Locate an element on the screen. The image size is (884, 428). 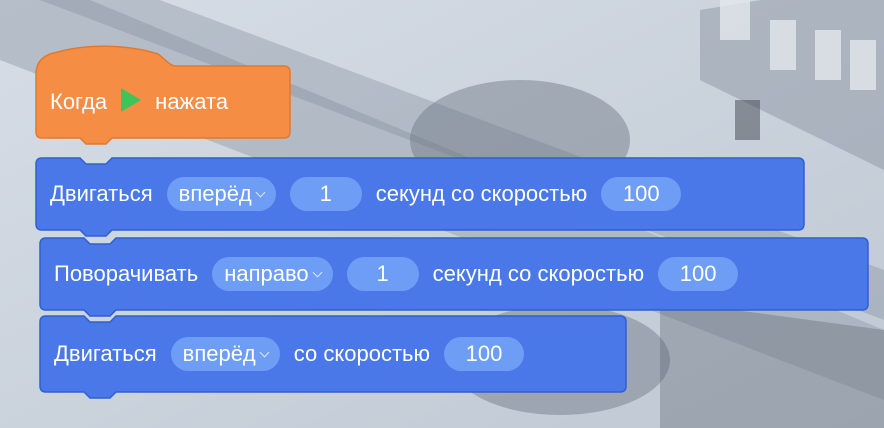
when-flag-clicked-block: Когда нажата is located at coordinates (163, 96).